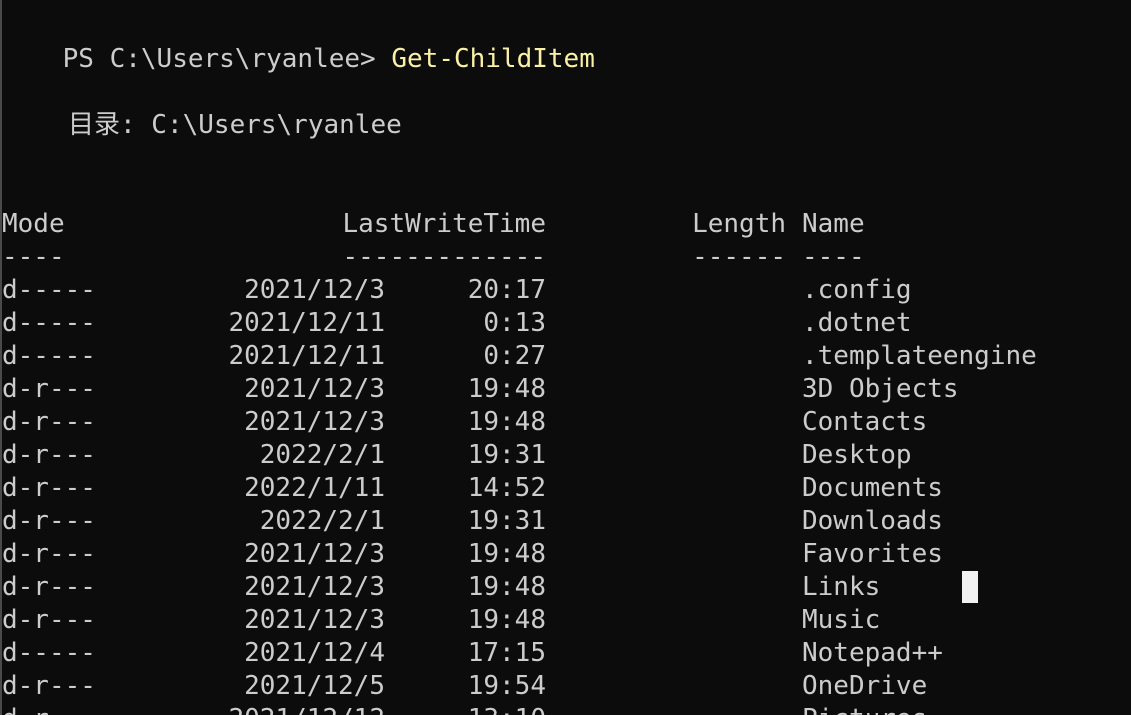 Image resolution: width=1131 pixels, height=715 pixels. What do you see at coordinates (872, 521) in the screenshot?
I see `row-name: Downloads` at bounding box center [872, 521].